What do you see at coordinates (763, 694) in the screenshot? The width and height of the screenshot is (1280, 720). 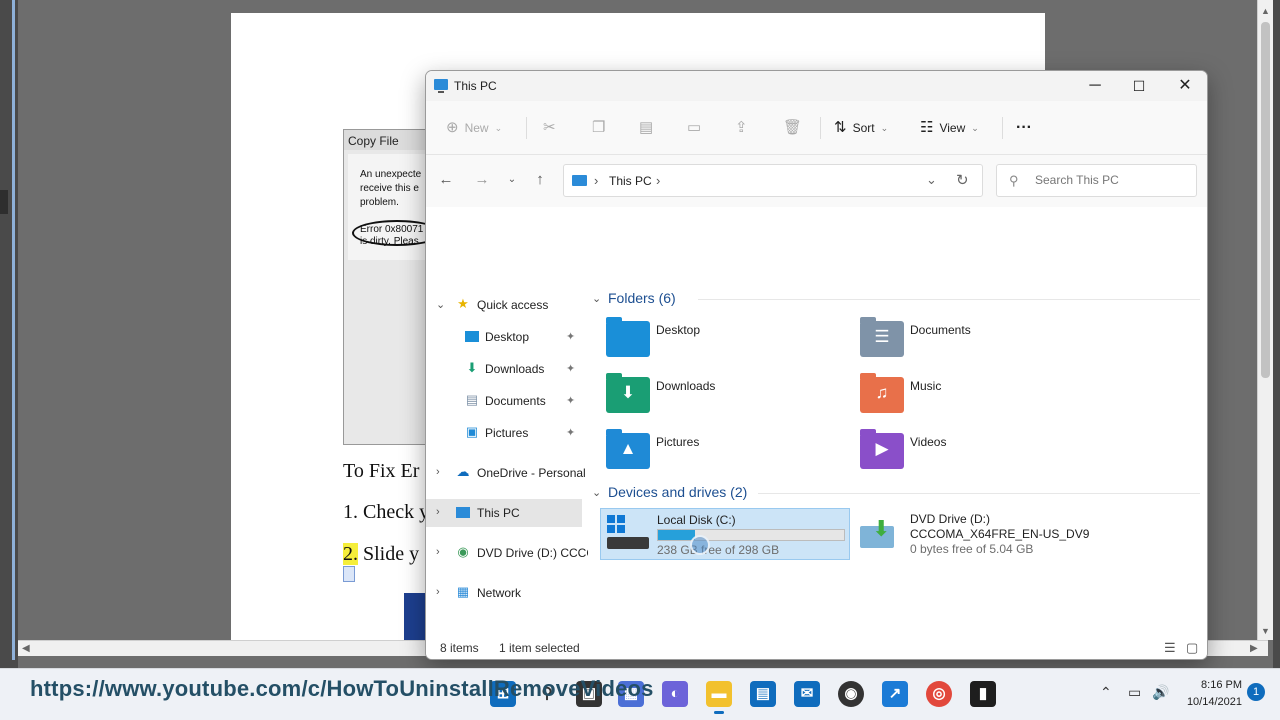 I see `store-icon: ▤` at bounding box center [763, 694].